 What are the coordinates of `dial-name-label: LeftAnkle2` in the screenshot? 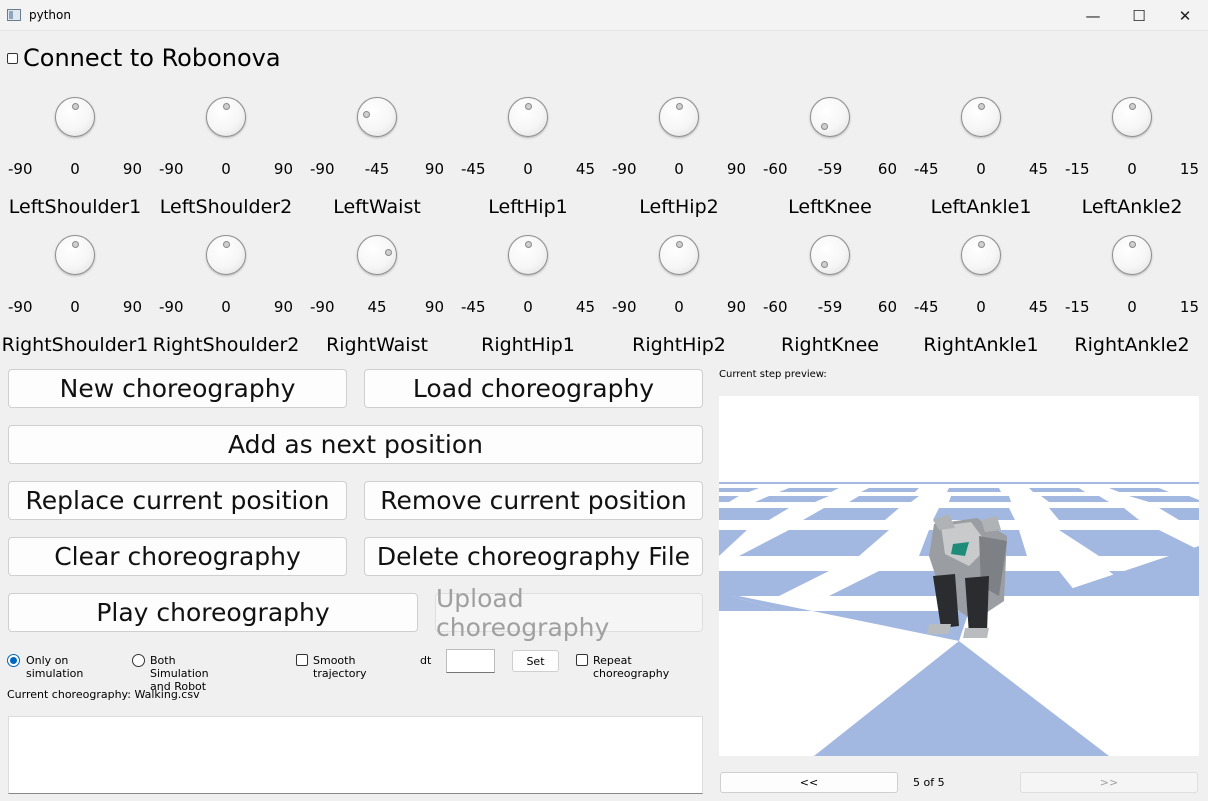 It's located at (1132, 207).